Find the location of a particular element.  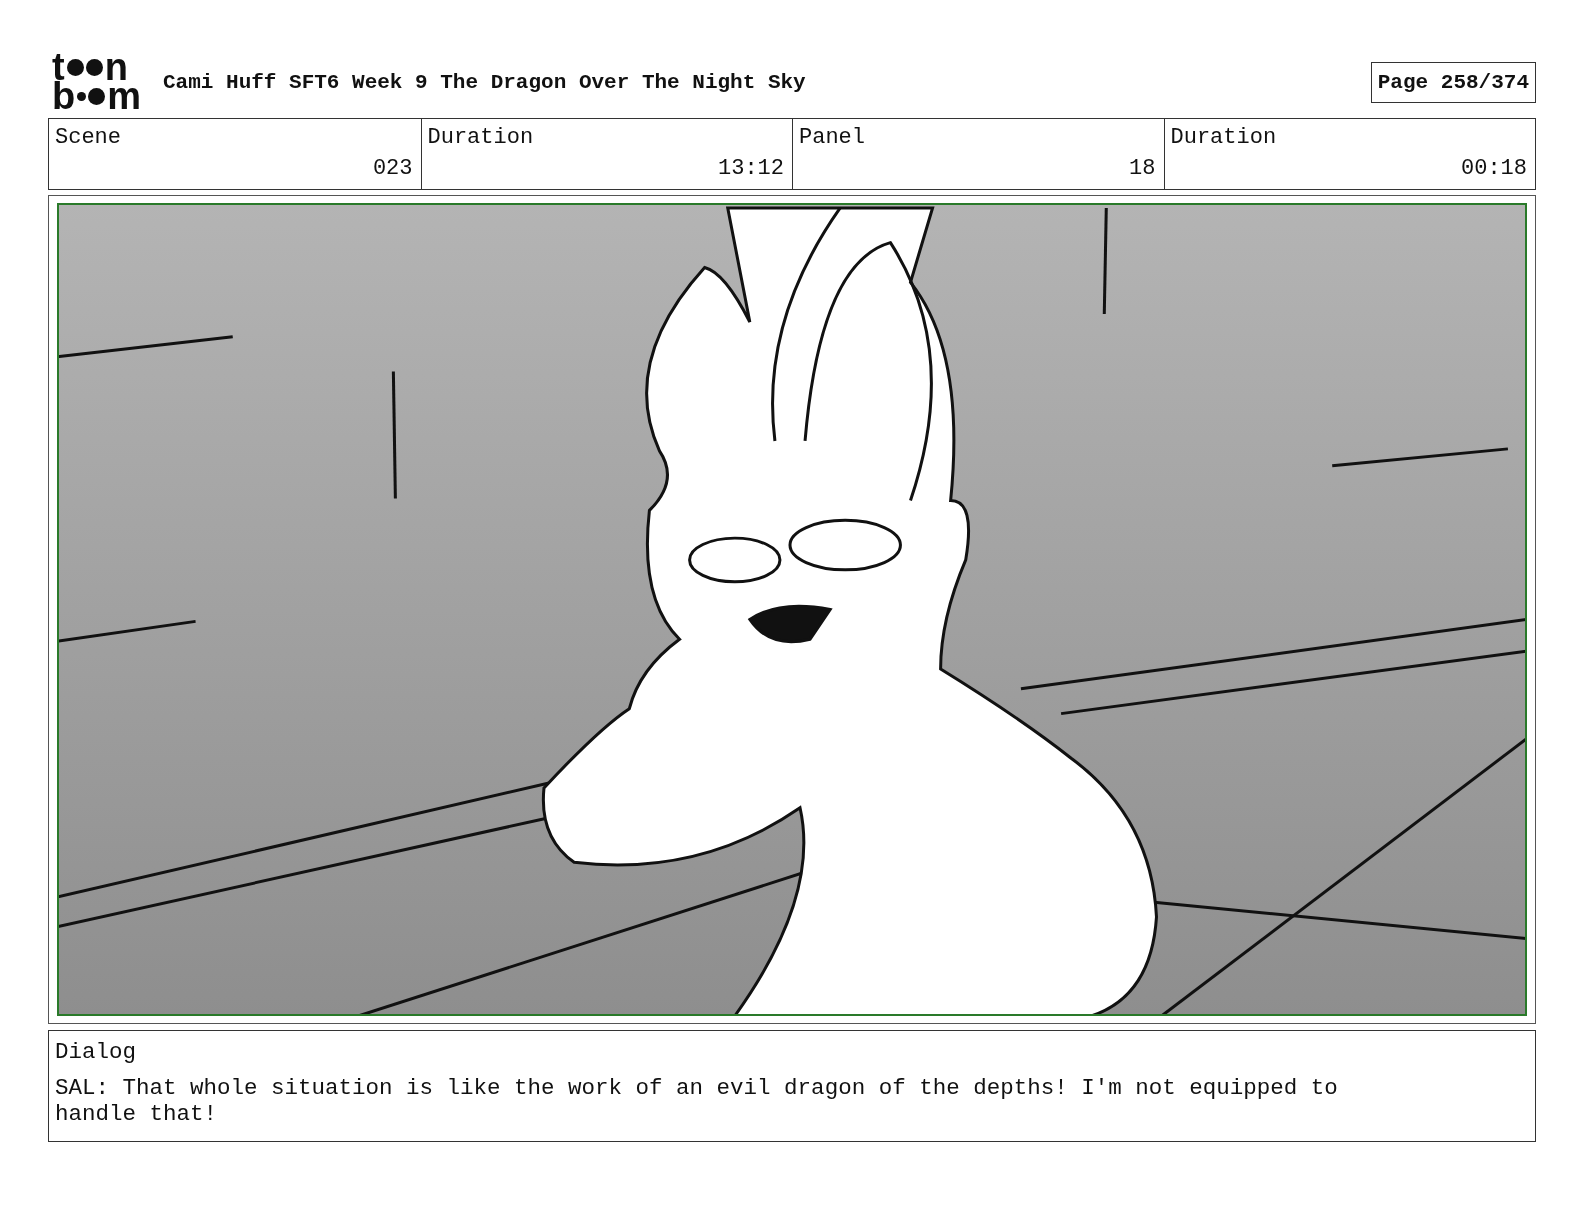

info-label: Scene is located at coordinates (88, 137).